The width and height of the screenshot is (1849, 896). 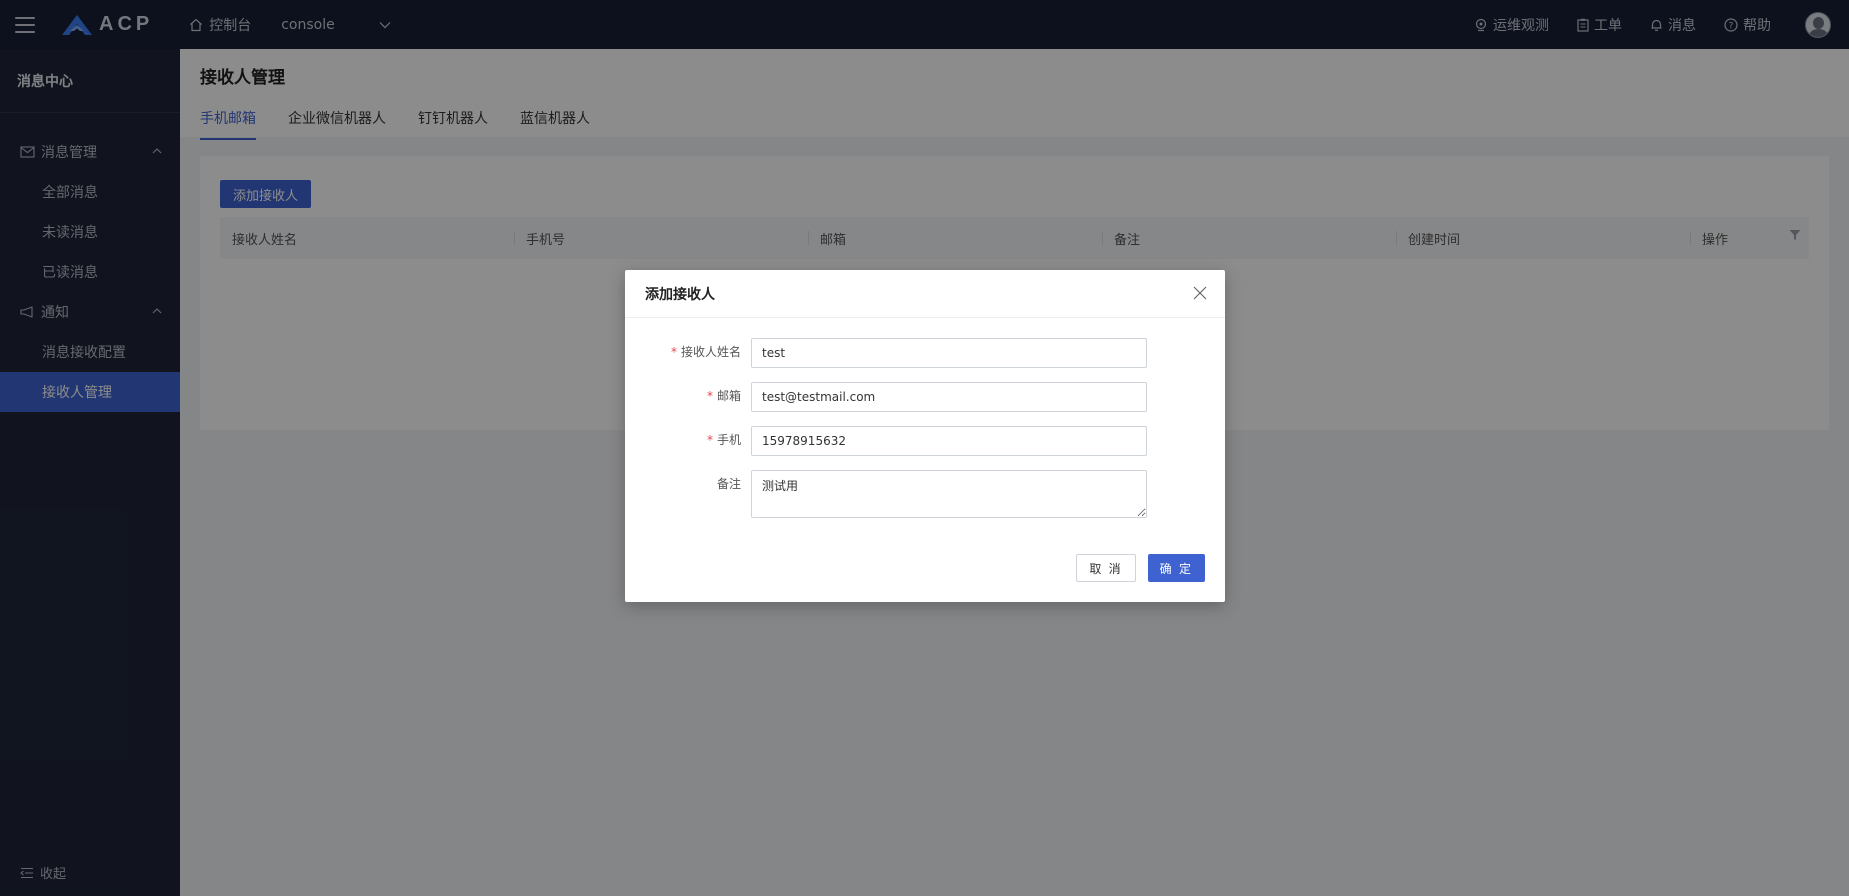 I want to click on remark-textarea: 测试用, so click(x=949, y=494).